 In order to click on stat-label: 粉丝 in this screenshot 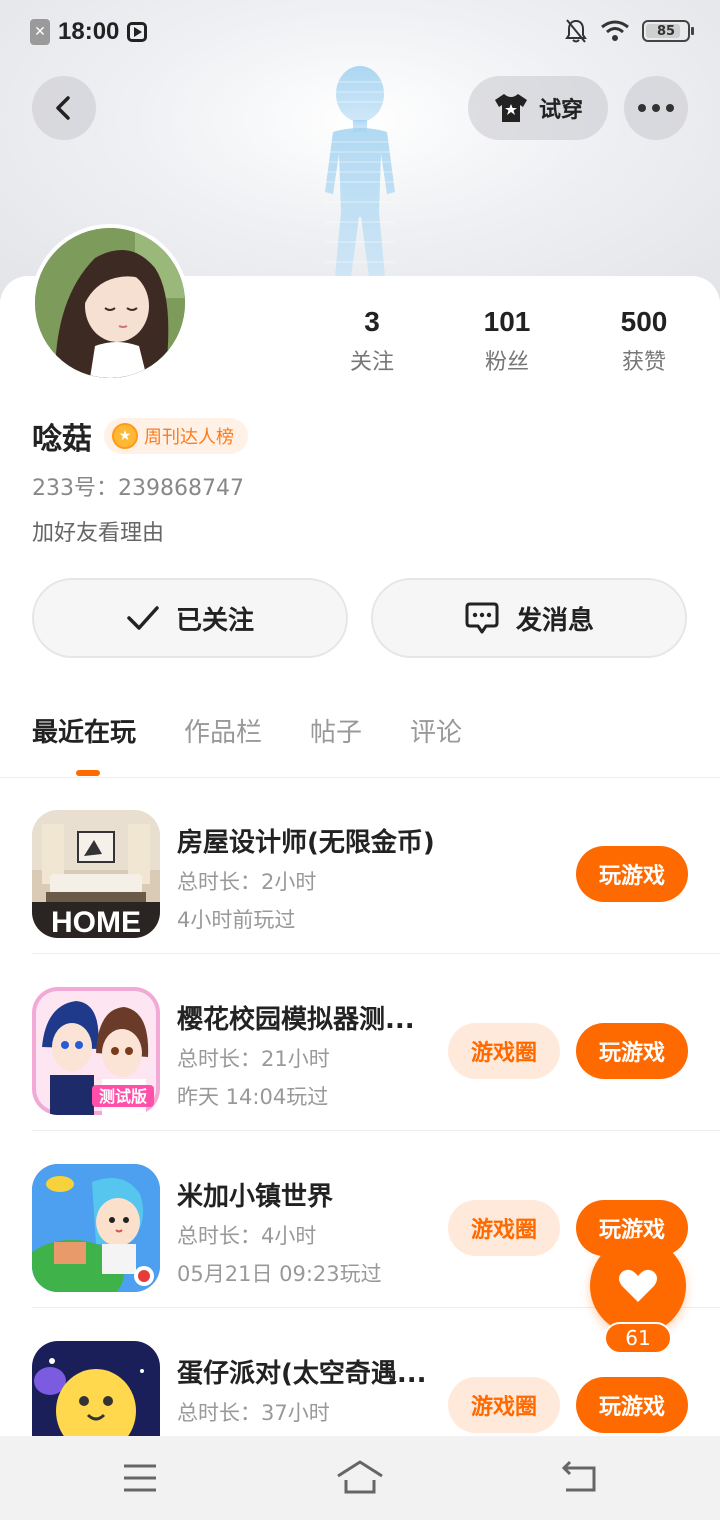, I will do `click(506, 362)`.